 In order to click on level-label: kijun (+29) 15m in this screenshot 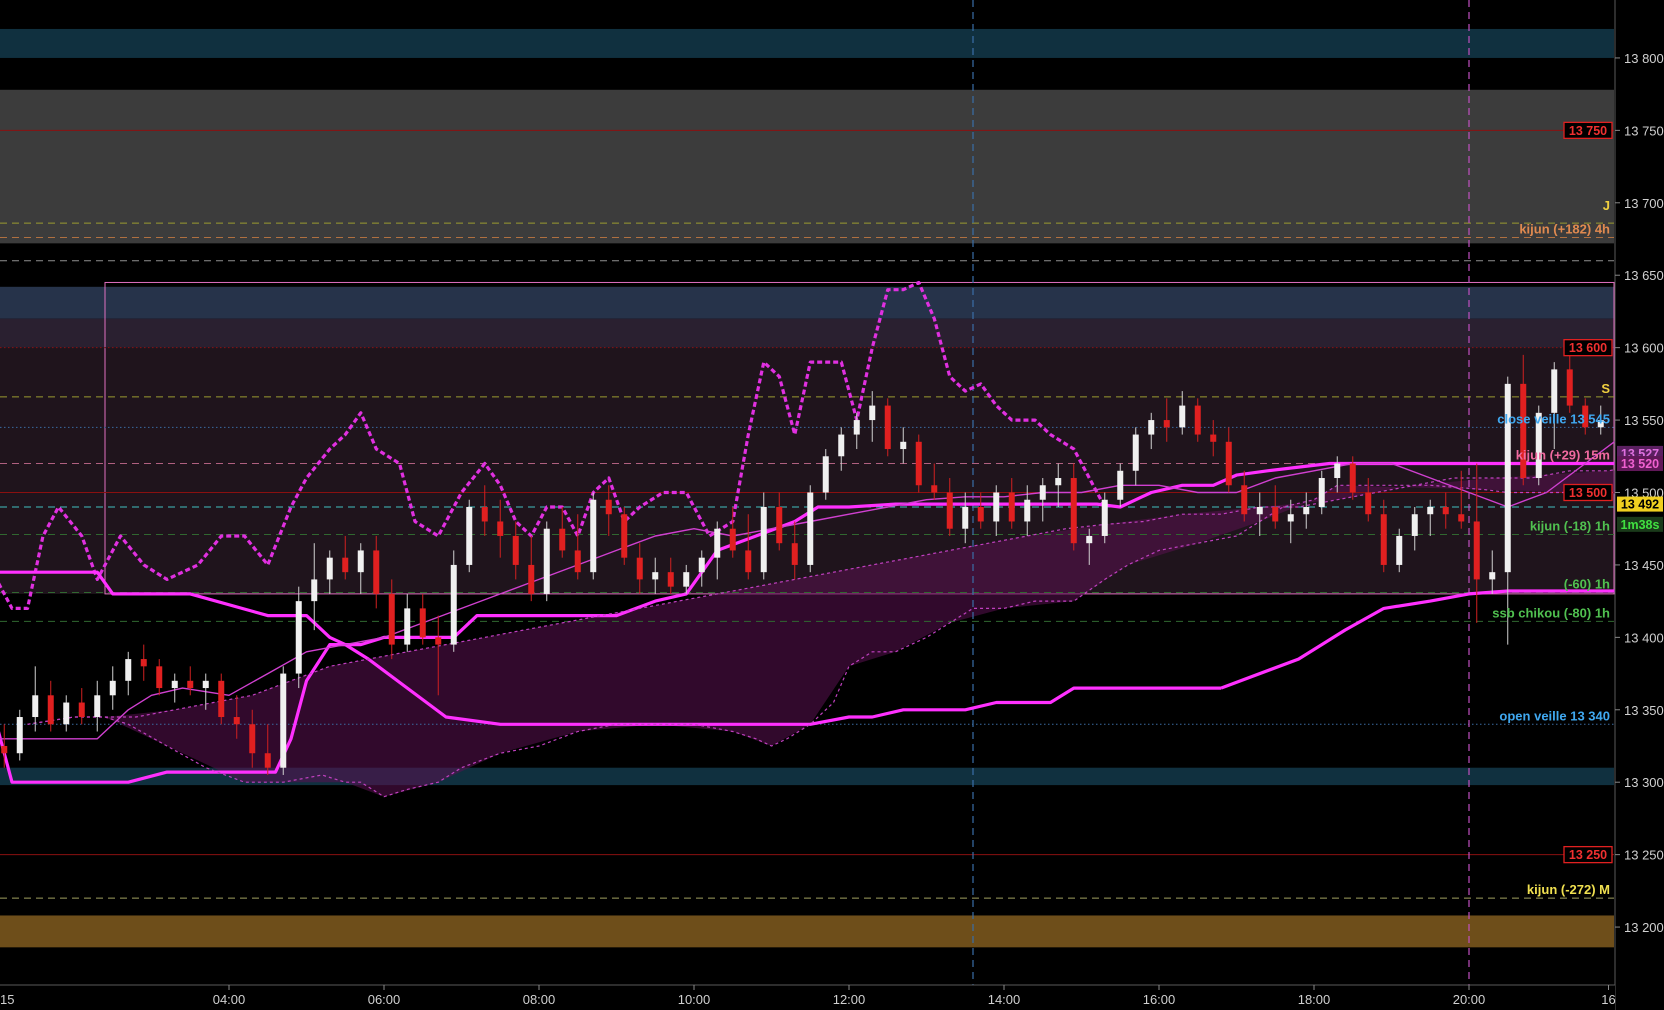, I will do `click(1563, 455)`.